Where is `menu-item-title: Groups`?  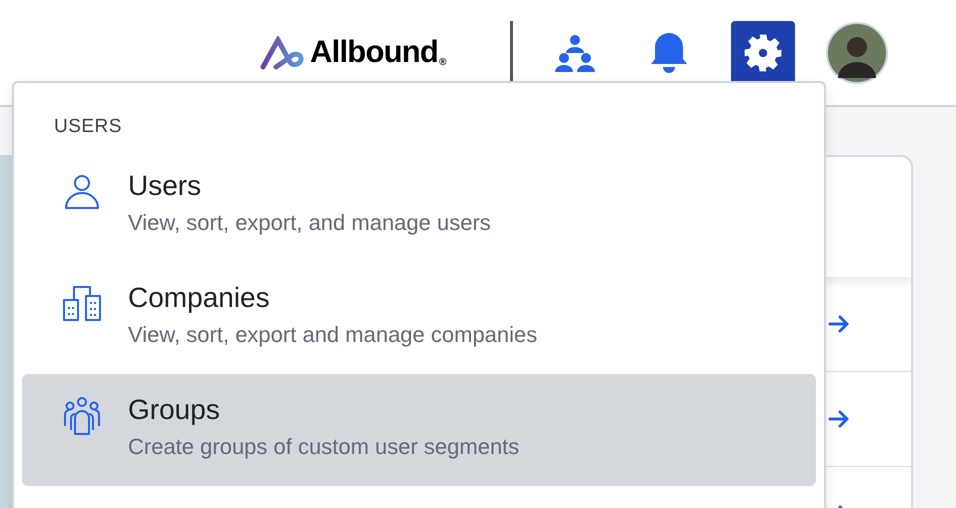
menu-item-title: Groups is located at coordinates (174, 409).